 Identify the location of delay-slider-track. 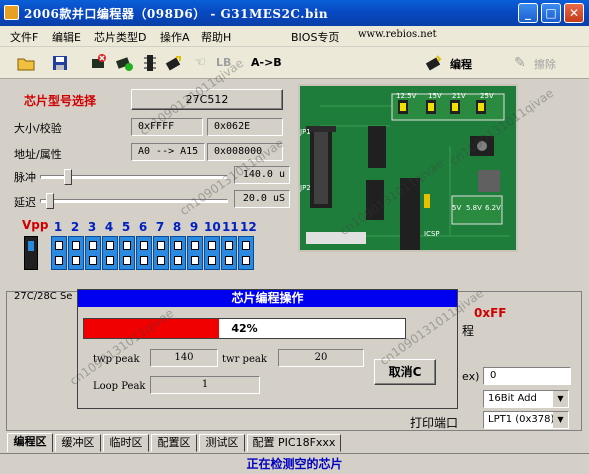
(134, 201).